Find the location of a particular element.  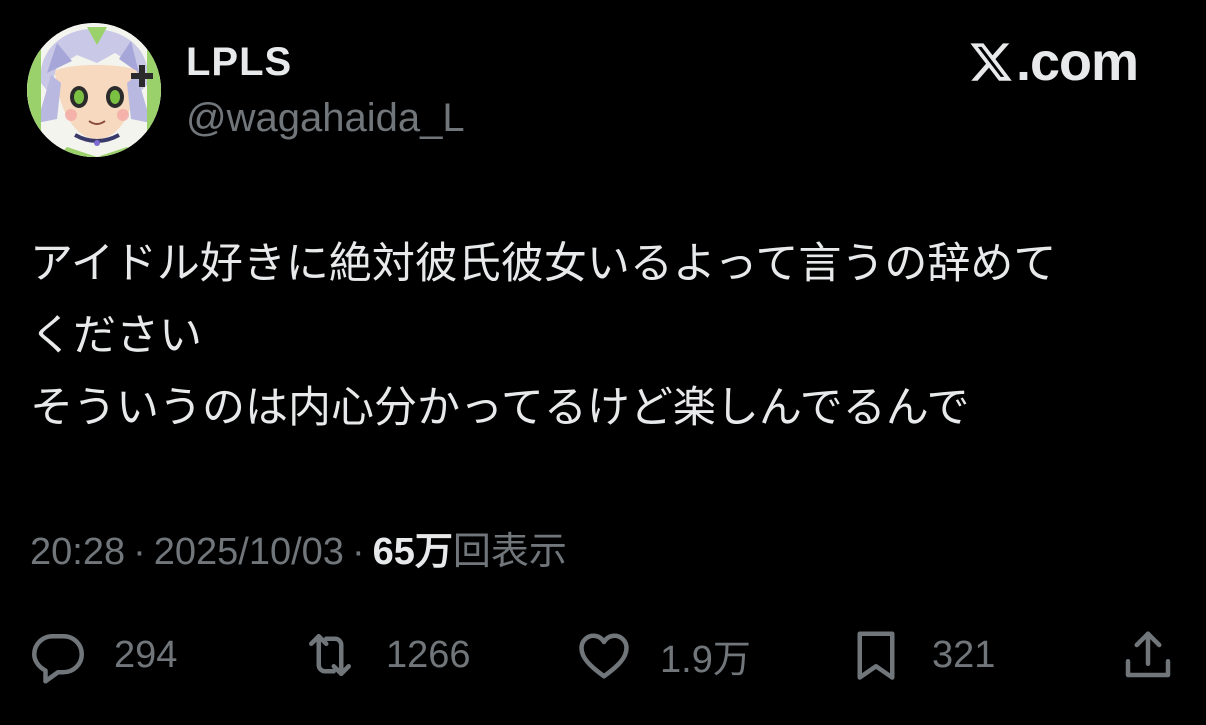

reply-button: 294 is located at coordinates (102, 655).